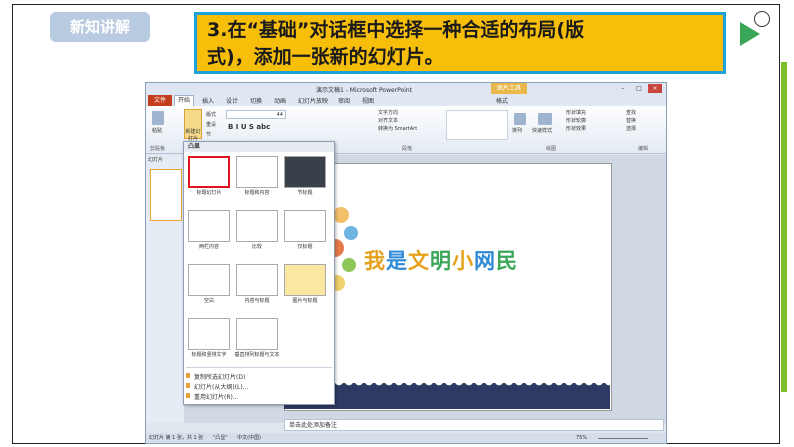  Describe the element at coordinates (545, 119) in the screenshot. I see `quick-styles-icon` at that location.